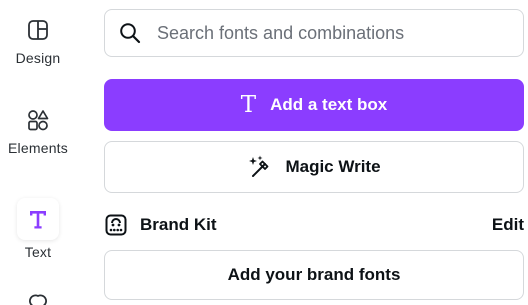  I want to click on text-tab-tile, so click(38, 219).